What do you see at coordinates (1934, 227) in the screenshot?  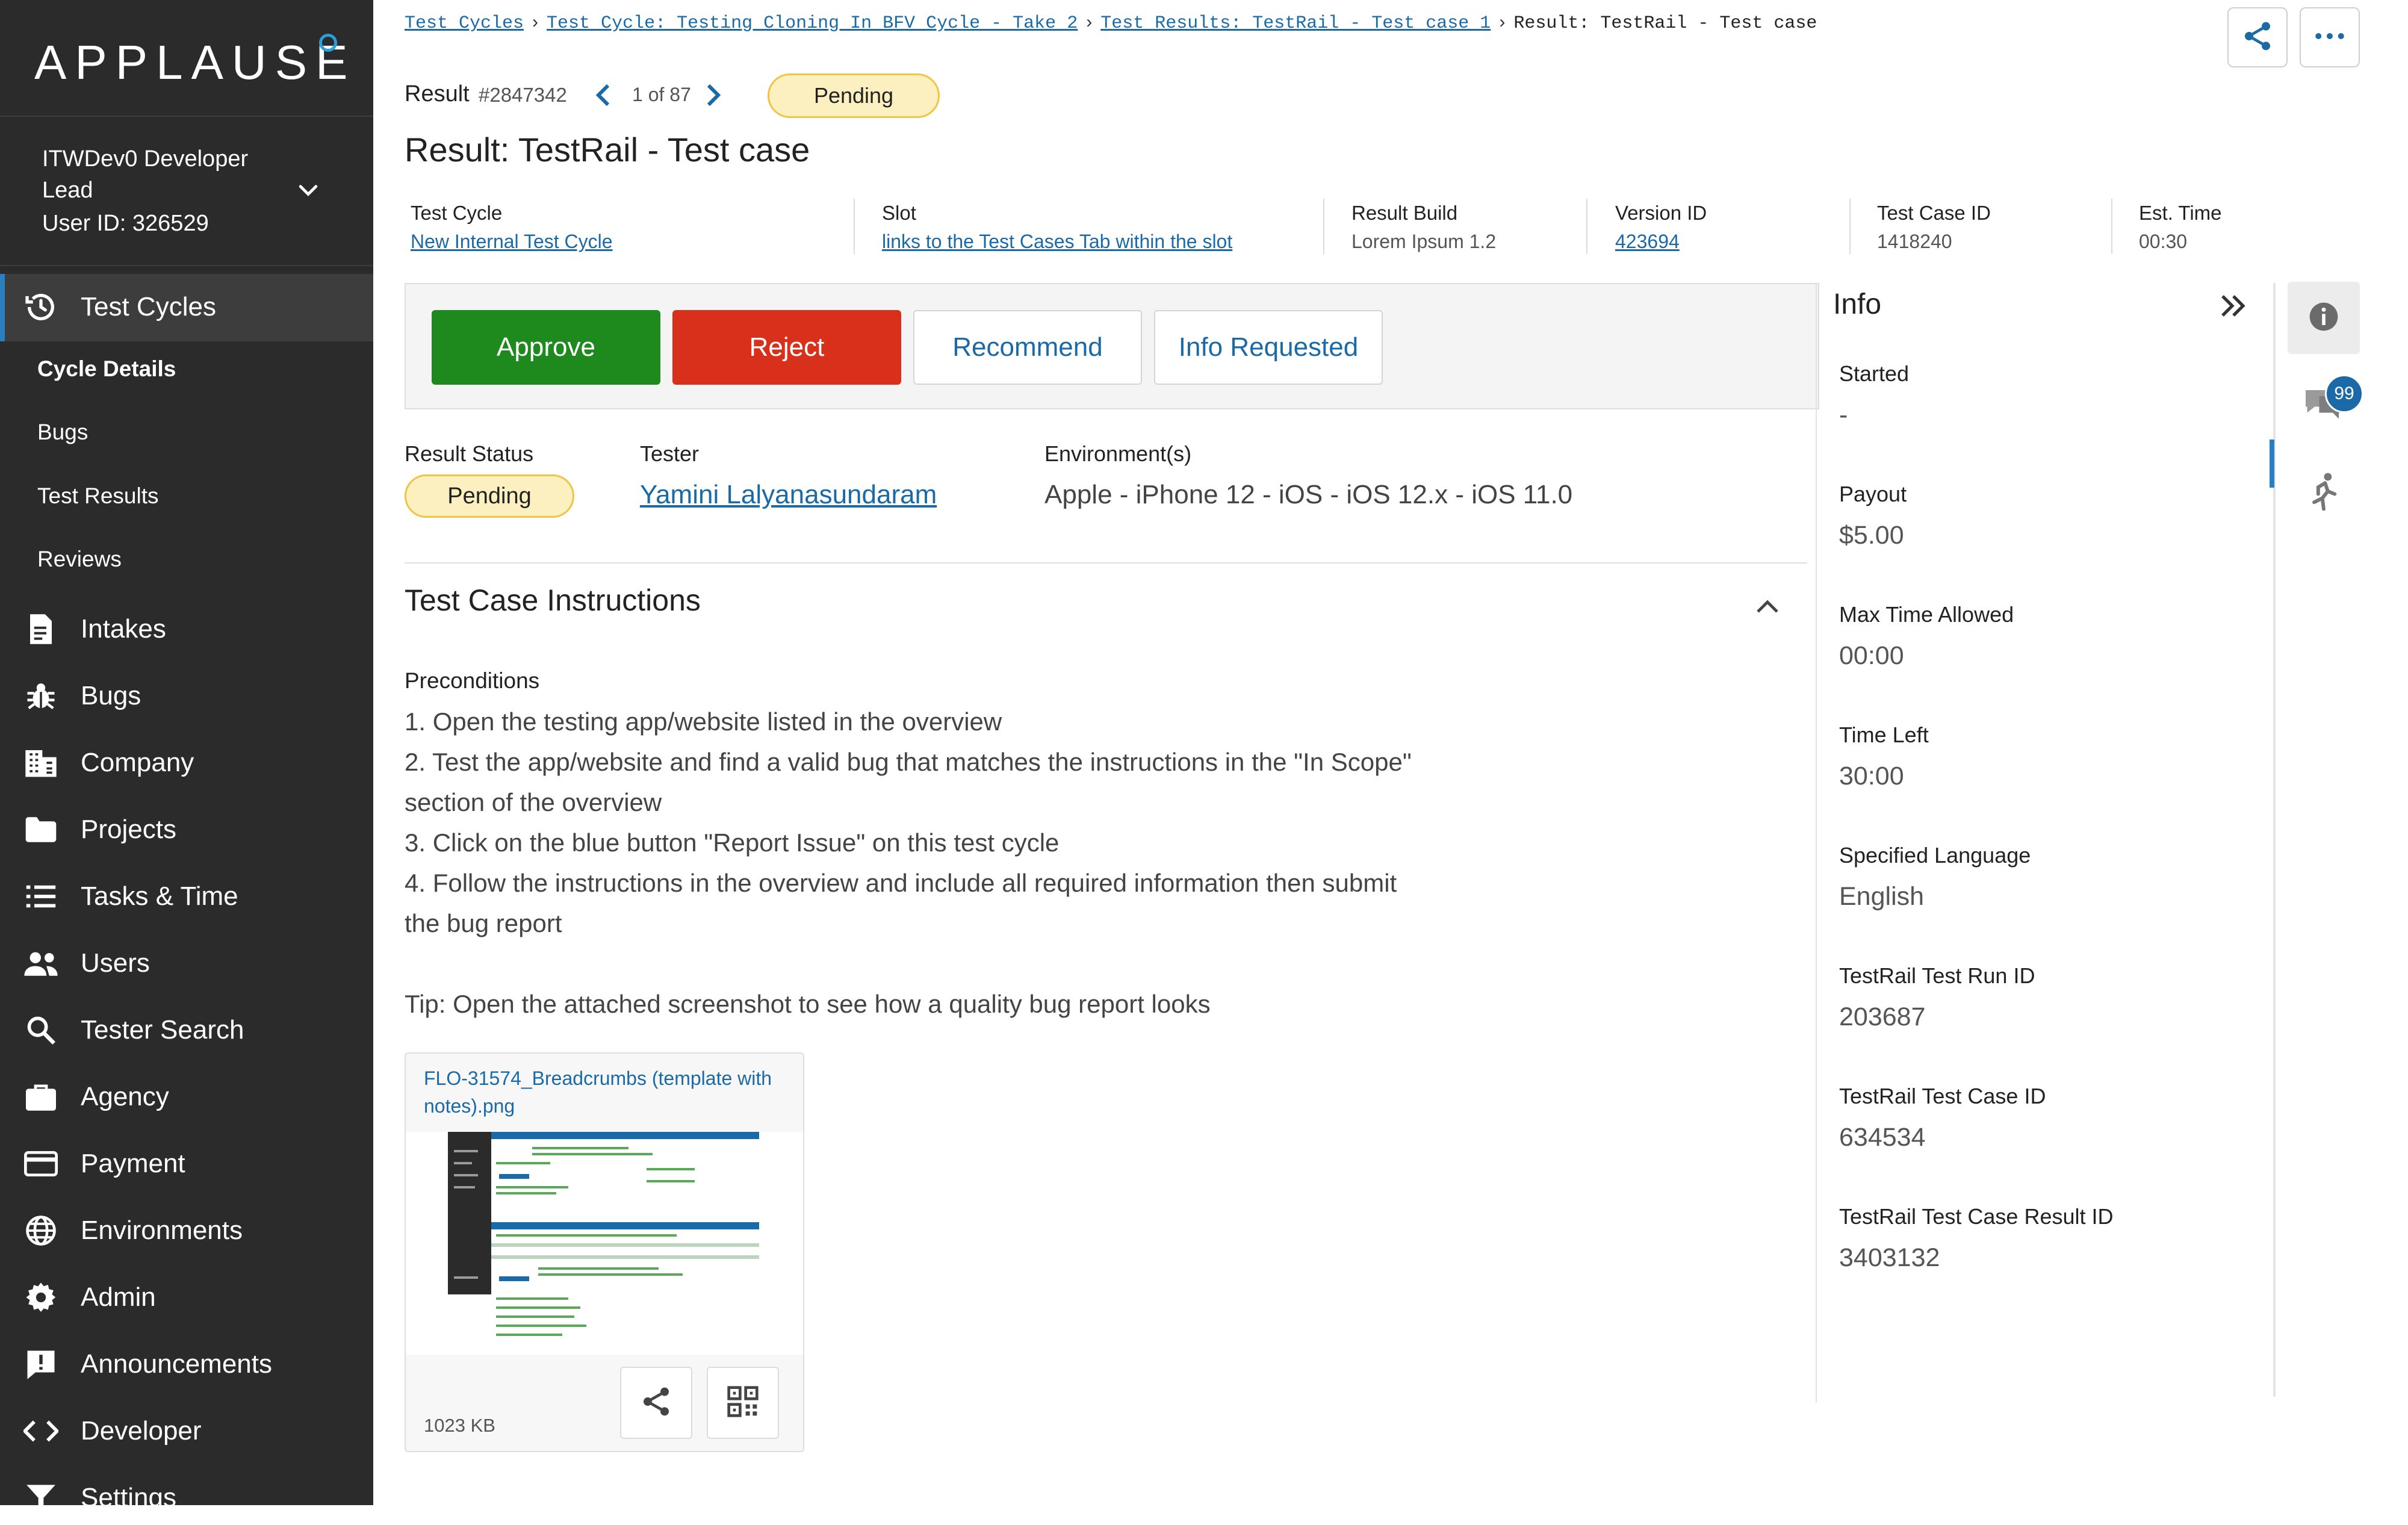 I see `meta-test-case-id: Test Case ID 1418240` at bounding box center [1934, 227].